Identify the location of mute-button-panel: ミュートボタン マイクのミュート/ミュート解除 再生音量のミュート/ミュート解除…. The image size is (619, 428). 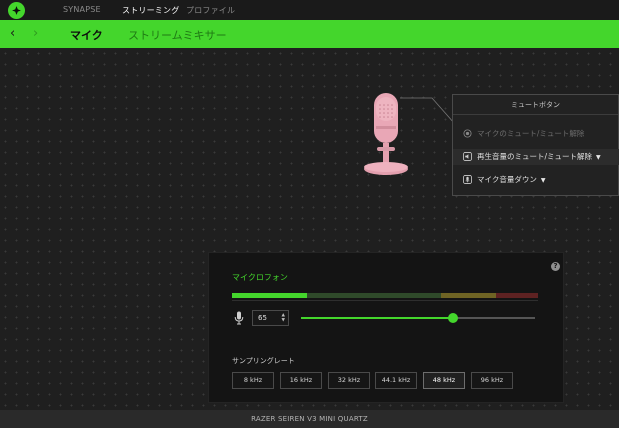
(535, 145).